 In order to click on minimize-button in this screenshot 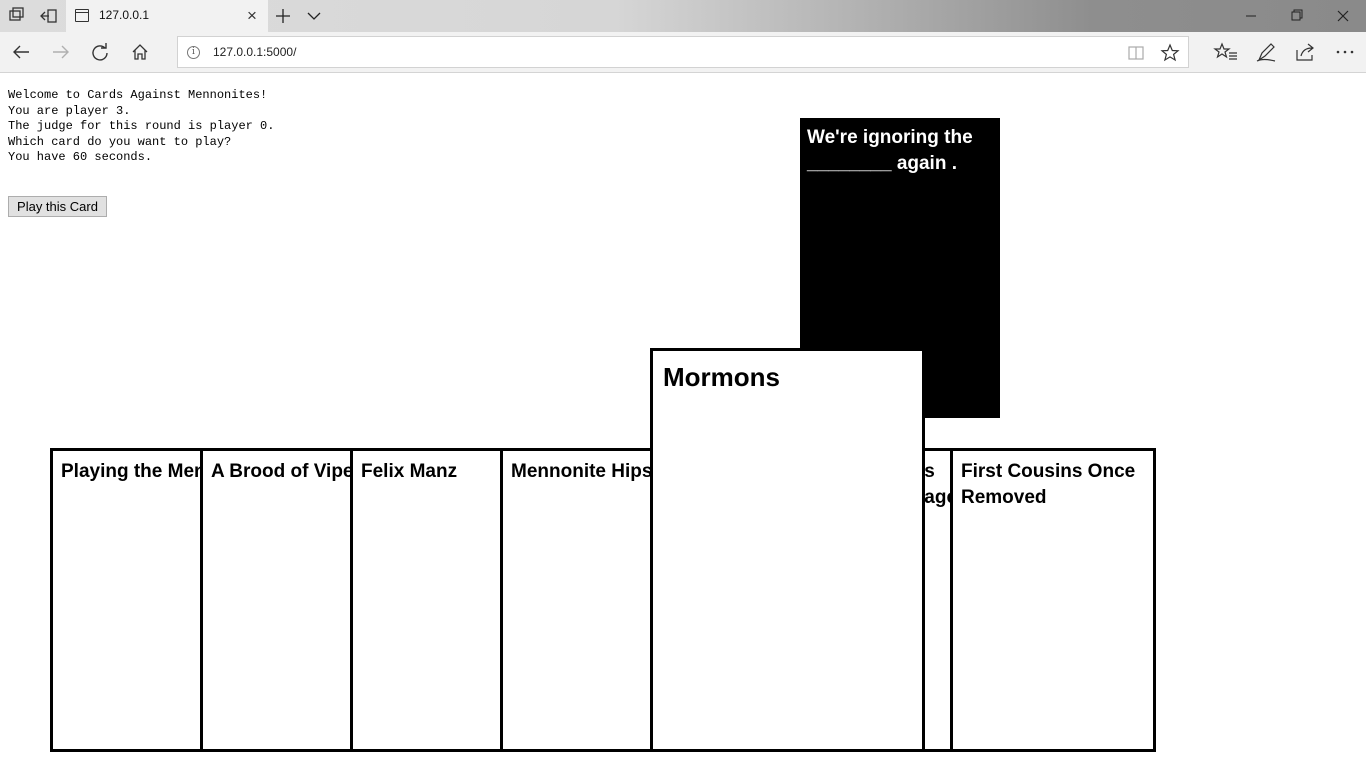, I will do `click(1251, 16)`.